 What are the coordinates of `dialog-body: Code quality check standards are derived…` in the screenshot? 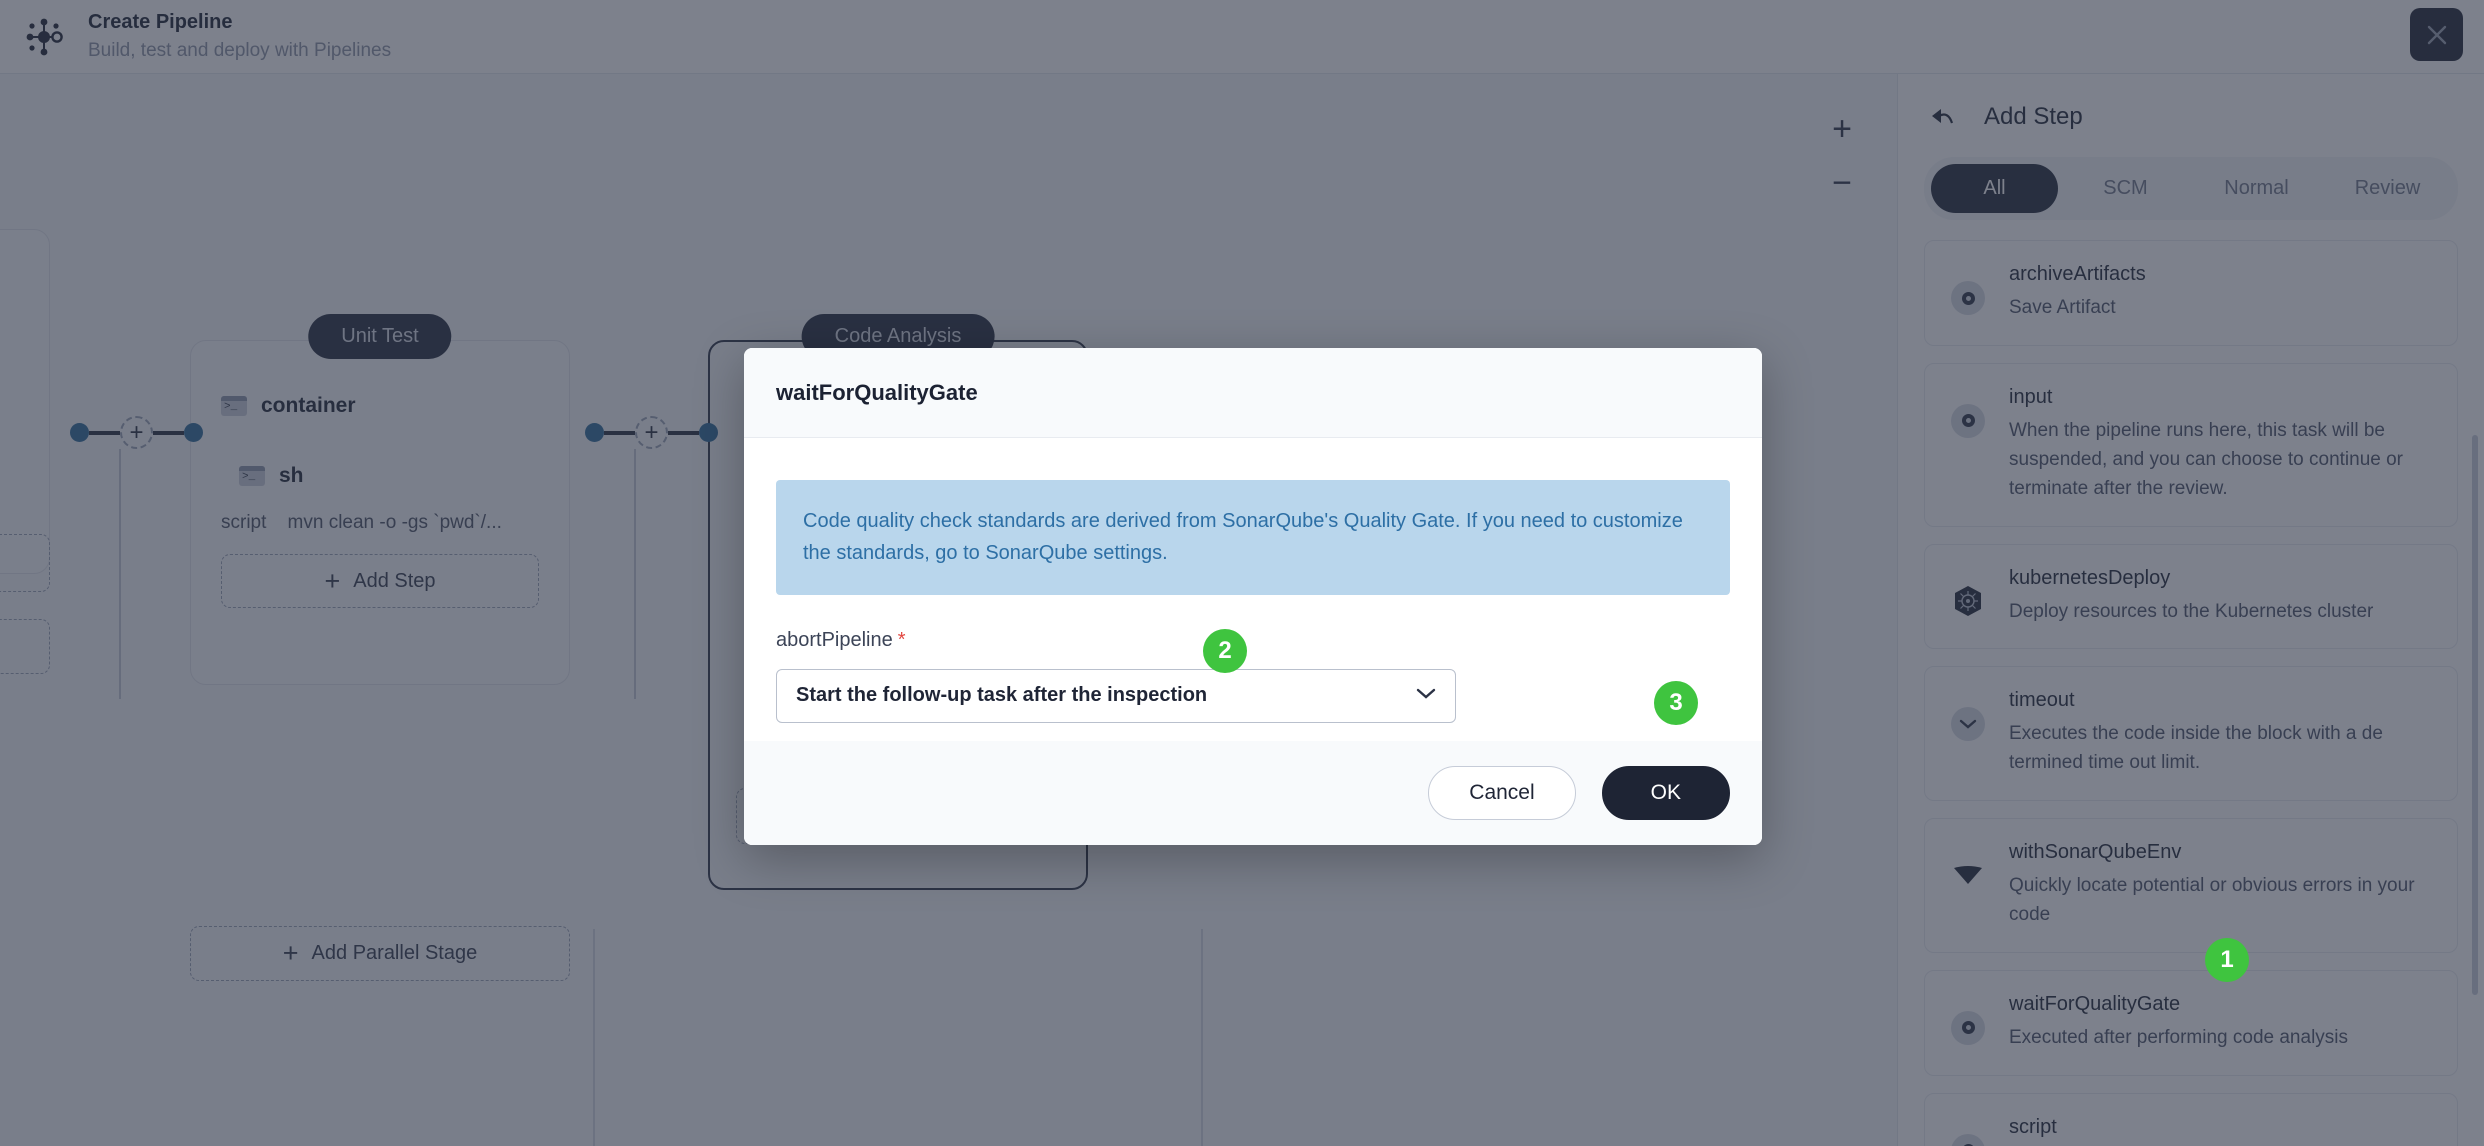 It's located at (1253, 589).